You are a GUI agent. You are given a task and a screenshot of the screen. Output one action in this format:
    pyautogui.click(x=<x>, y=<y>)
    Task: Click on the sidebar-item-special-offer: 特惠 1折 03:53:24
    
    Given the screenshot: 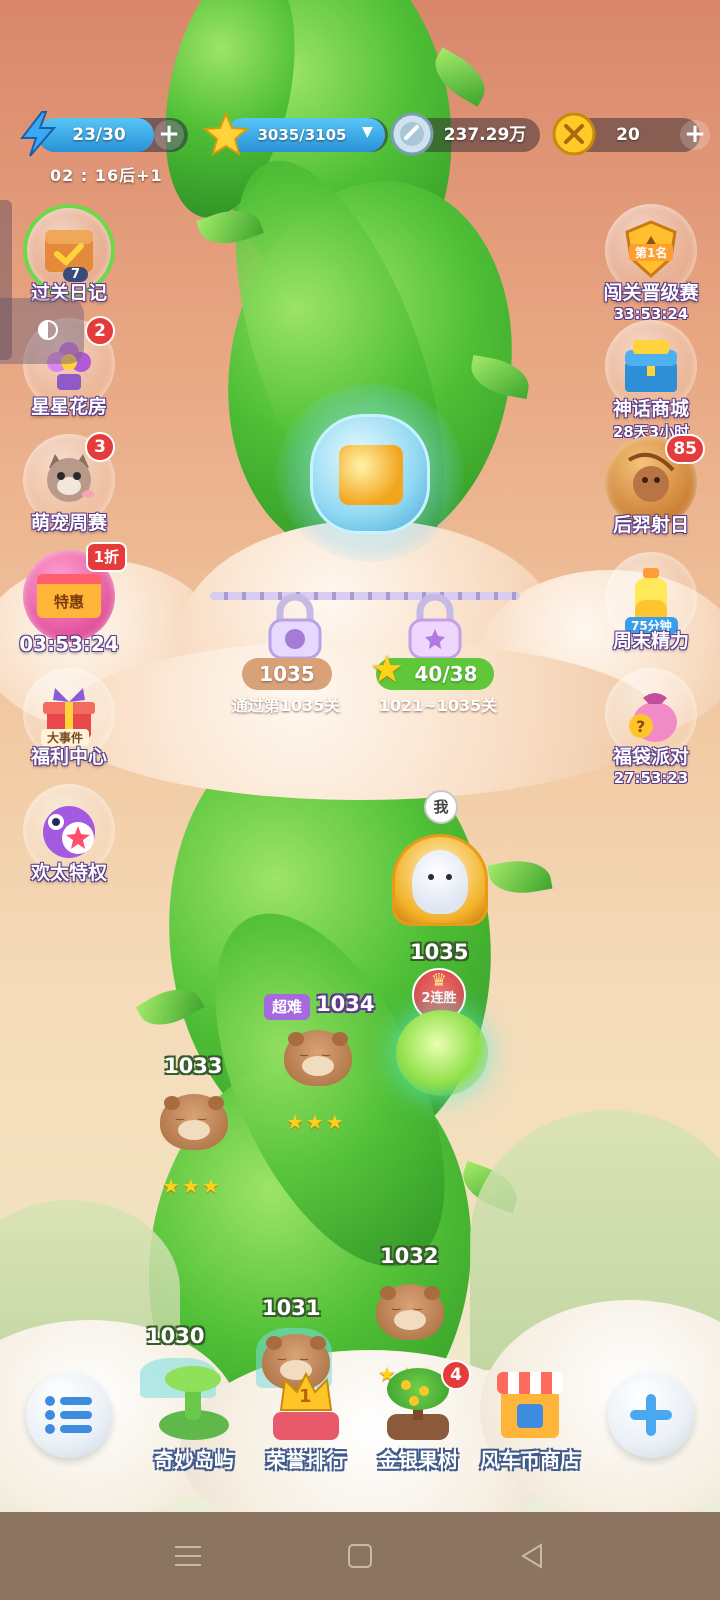 What is the action you would take?
    pyautogui.click(x=69, y=599)
    